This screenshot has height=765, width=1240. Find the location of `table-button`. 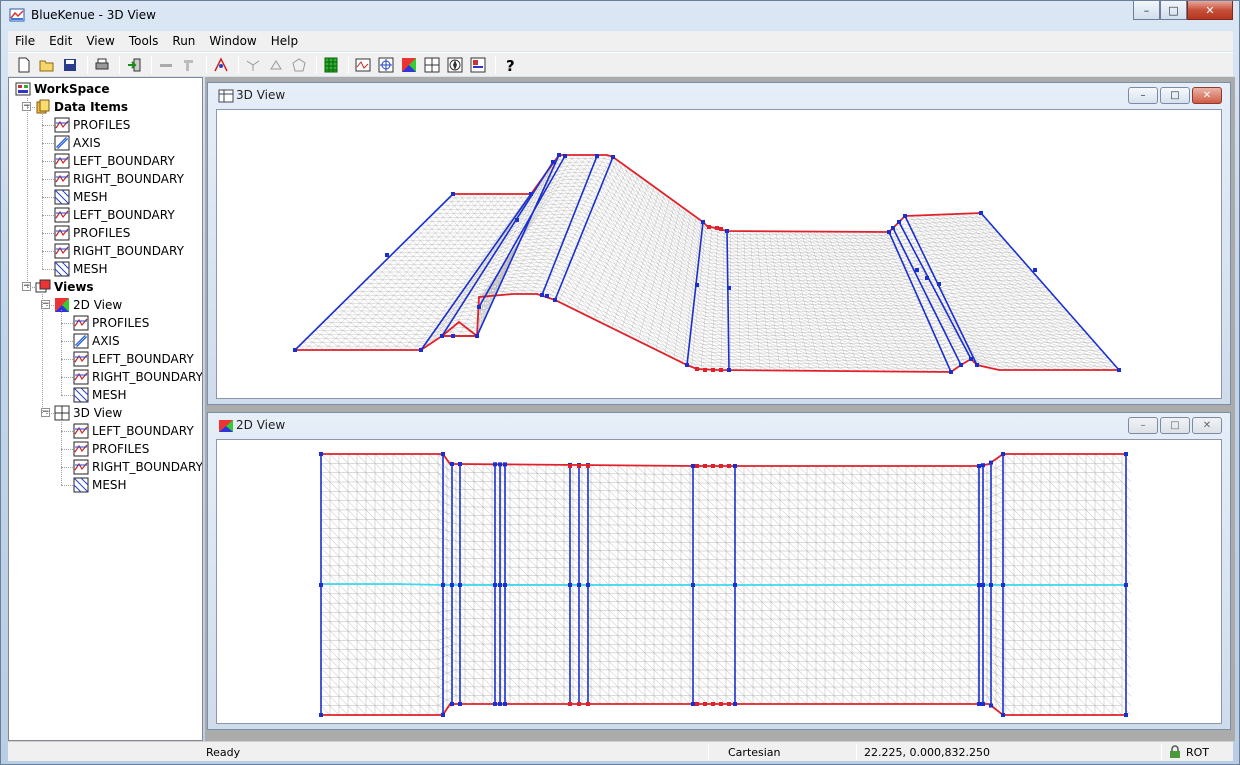

table-button is located at coordinates (478, 65).